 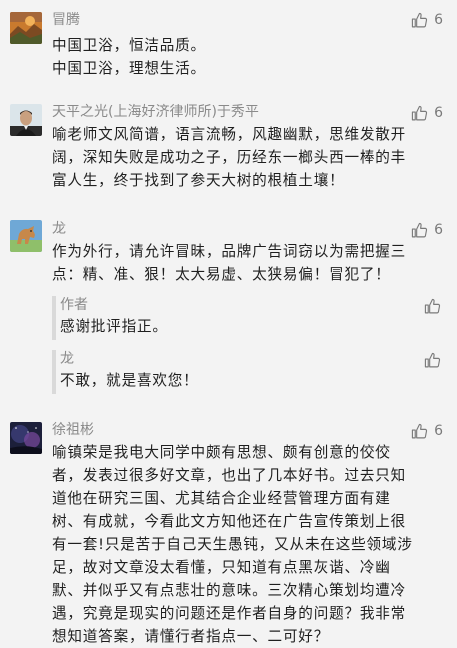 I want to click on commenter-name: 天平之光(上海好济律师所)于秀平, so click(x=155, y=112).